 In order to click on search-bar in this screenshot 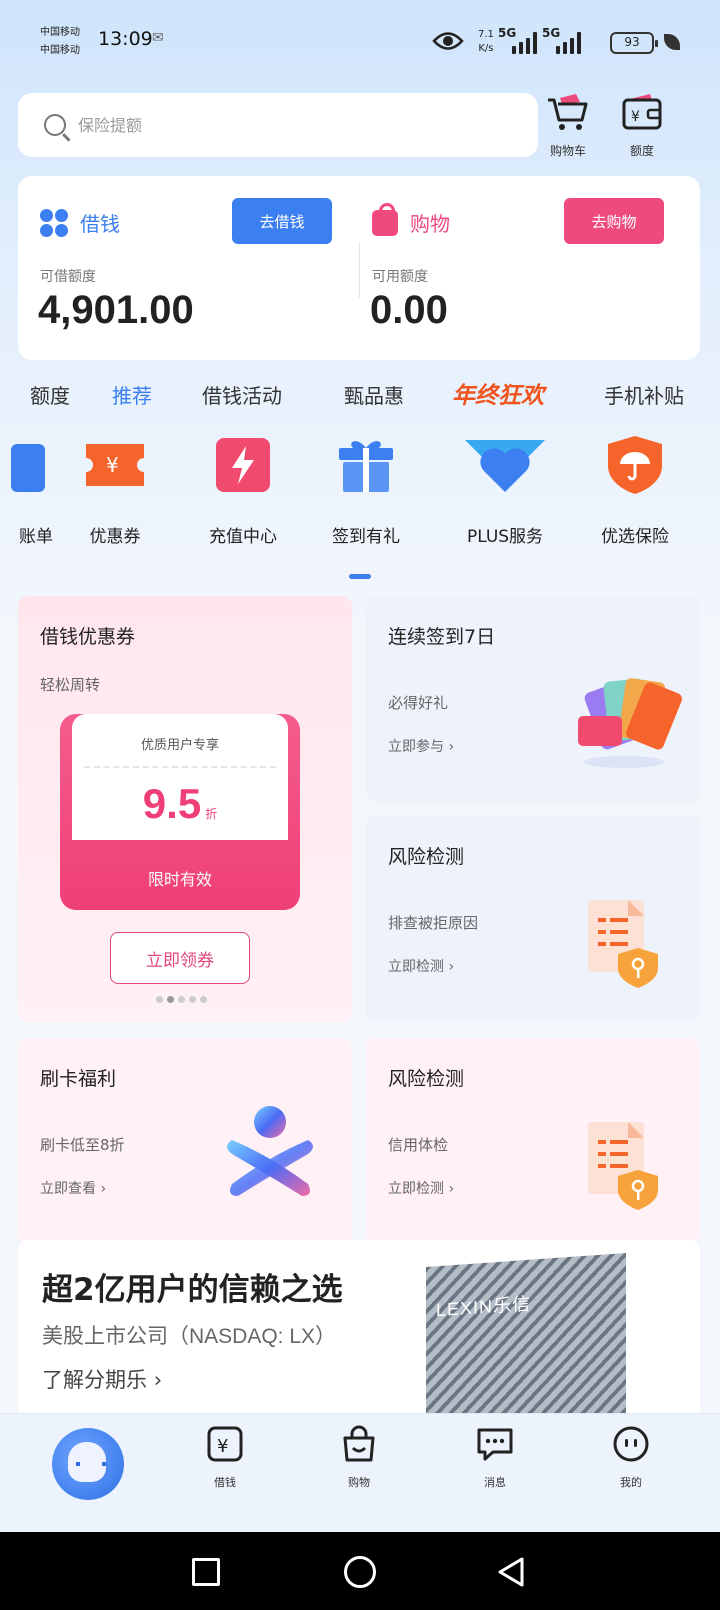, I will do `click(278, 125)`.